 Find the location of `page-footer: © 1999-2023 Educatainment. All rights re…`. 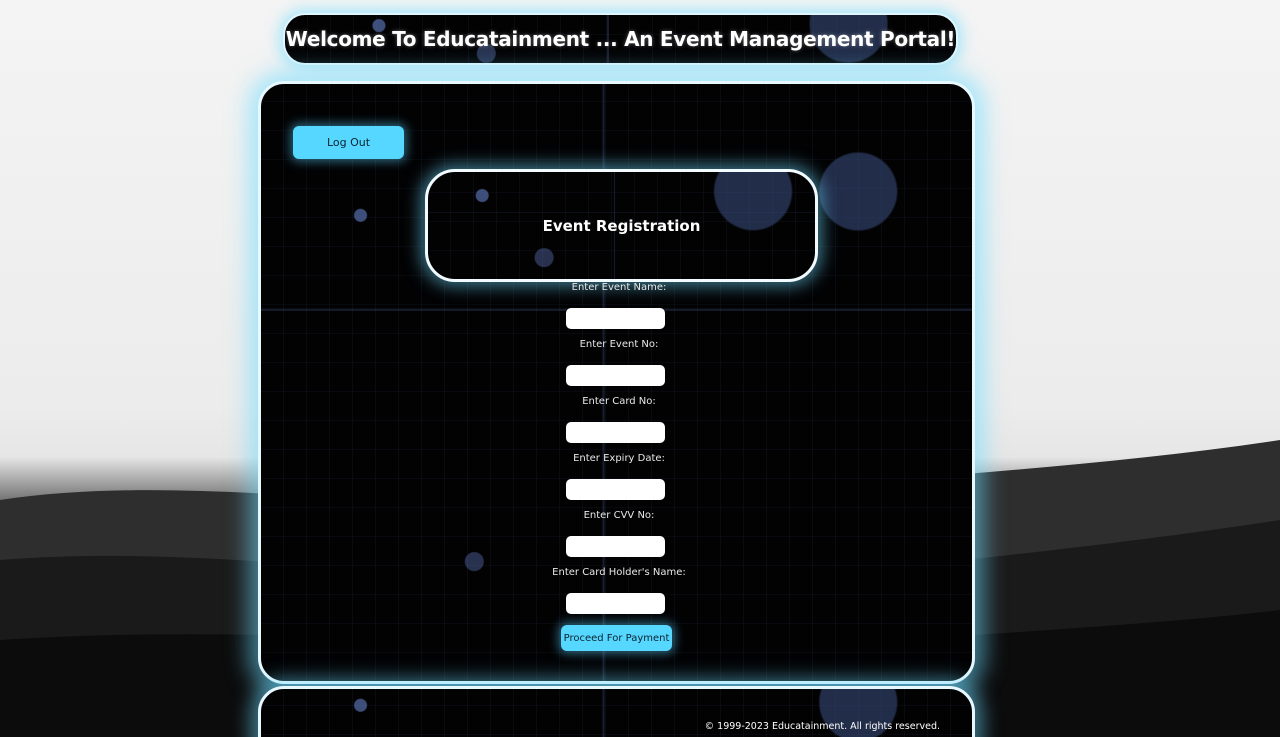

page-footer: © 1999-2023 Educatainment. All rights re… is located at coordinates (616, 711).